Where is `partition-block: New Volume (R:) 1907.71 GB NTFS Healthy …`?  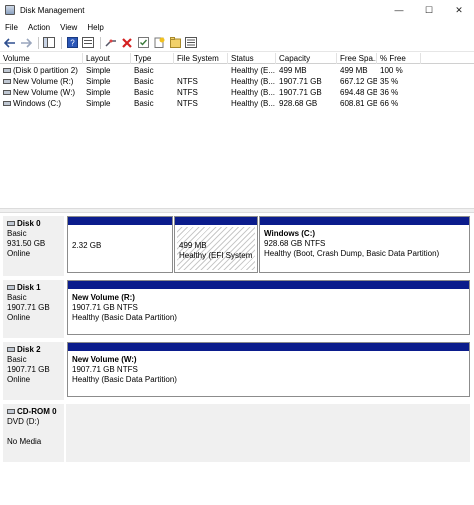 partition-block: New Volume (R:) 1907.71 GB NTFS Healthy … is located at coordinates (268, 307).